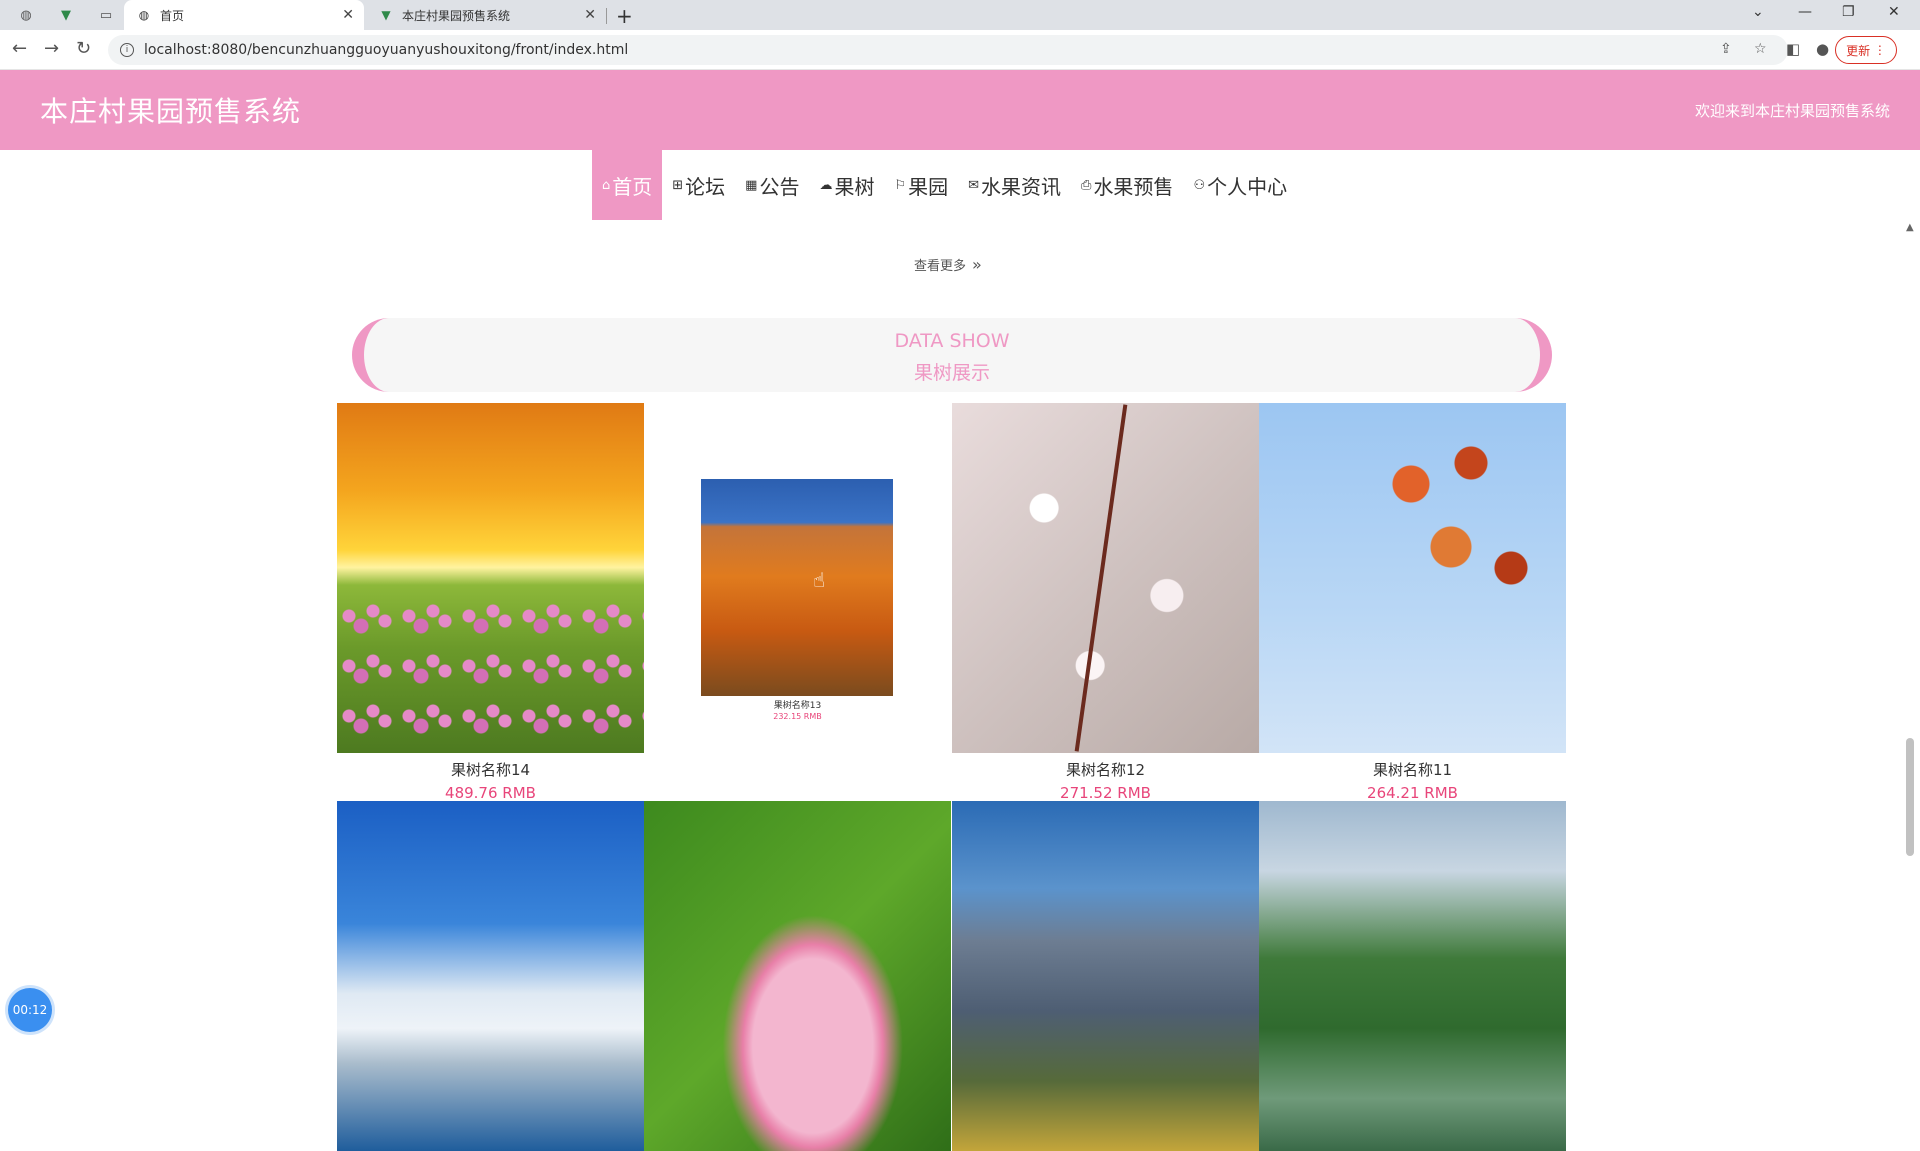  I want to click on site-header: 本庄村果园预售系统 欢迎来到本庄村果园预售系统, so click(960, 110).